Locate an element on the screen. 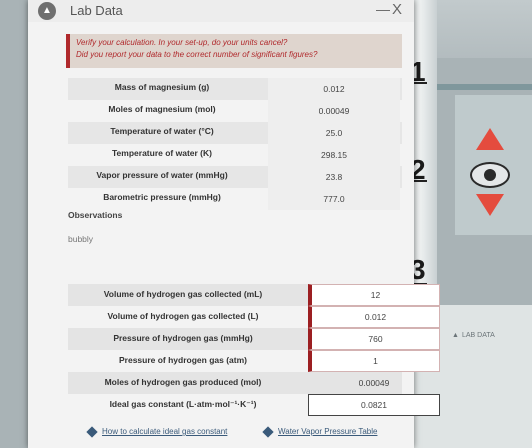 This screenshot has width=532, height=448. data-row-moles-mg: Moles of magnesium (mol) 0.00049 is located at coordinates (235, 111).